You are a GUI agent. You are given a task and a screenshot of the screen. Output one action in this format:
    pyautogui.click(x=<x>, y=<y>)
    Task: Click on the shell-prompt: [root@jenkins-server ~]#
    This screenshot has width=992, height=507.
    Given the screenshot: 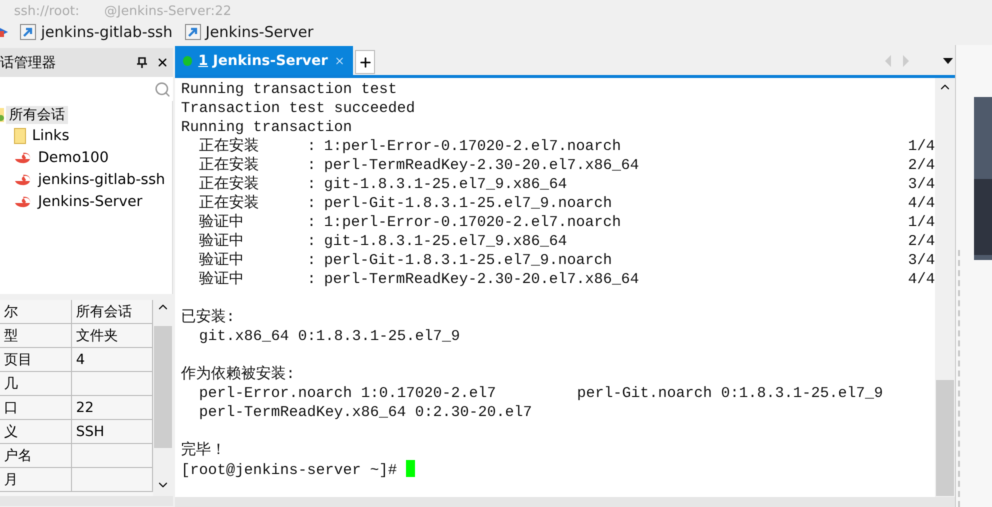 What is the action you would take?
    pyautogui.click(x=289, y=470)
    